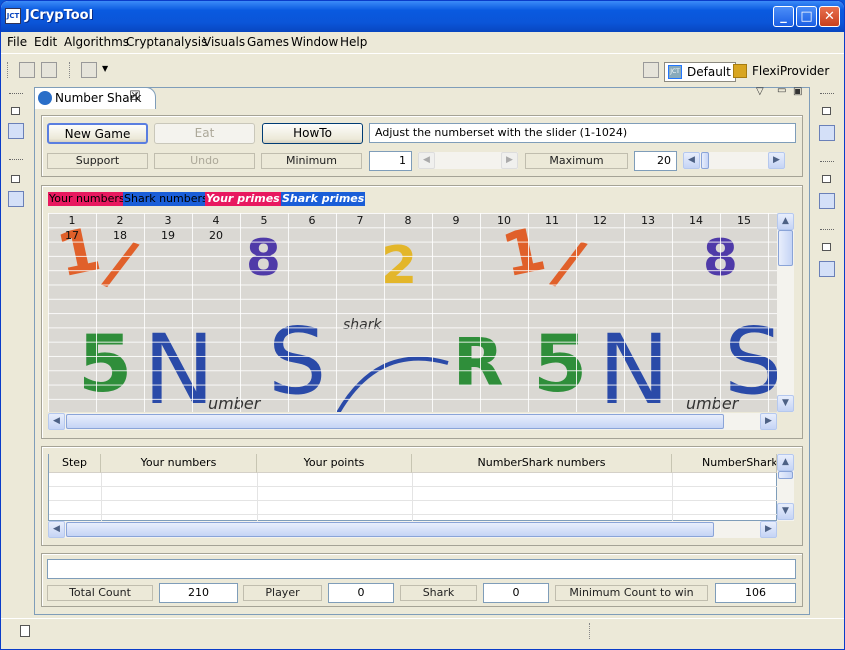 The height and width of the screenshot is (650, 845). I want to click on save-icon, so click(27, 70).